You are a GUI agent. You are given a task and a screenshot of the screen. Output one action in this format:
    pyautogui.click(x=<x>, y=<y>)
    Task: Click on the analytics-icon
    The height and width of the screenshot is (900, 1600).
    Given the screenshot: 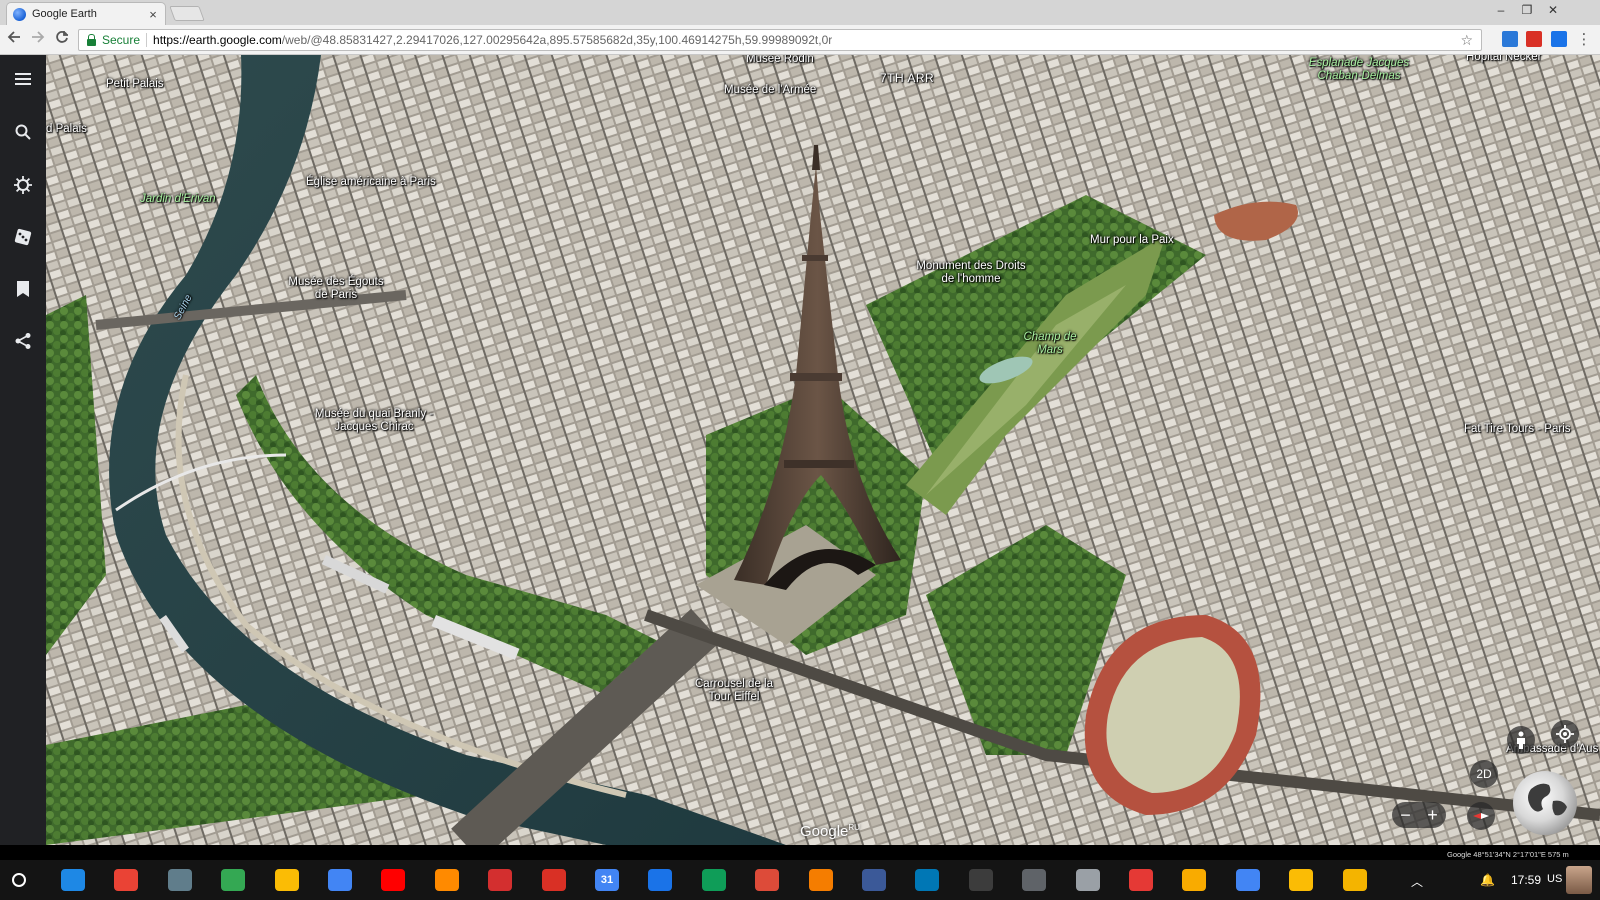 What is the action you would take?
    pyautogui.click(x=1194, y=880)
    